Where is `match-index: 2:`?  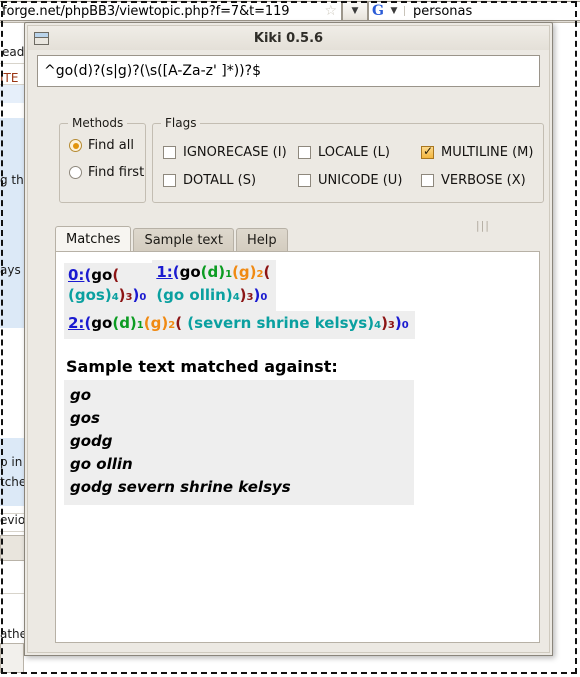
match-index: 2: is located at coordinates (76, 323).